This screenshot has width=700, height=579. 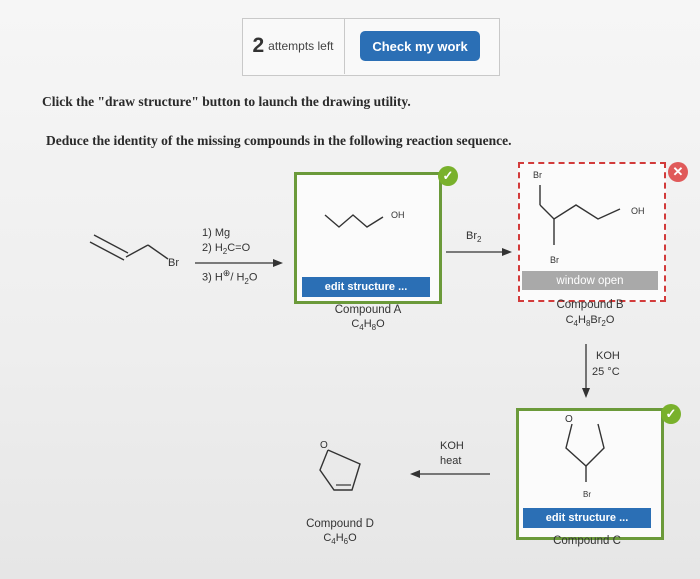 What do you see at coordinates (340, 539) in the screenshot?
I see `compound-d-formula: C4H6O` at bounding box center [340, 539].